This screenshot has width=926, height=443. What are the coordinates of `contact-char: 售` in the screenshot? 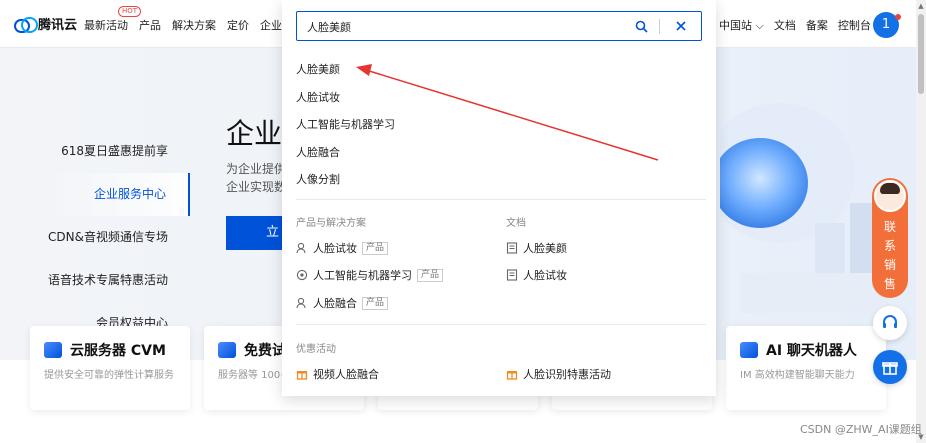 It's located at (889, 284).